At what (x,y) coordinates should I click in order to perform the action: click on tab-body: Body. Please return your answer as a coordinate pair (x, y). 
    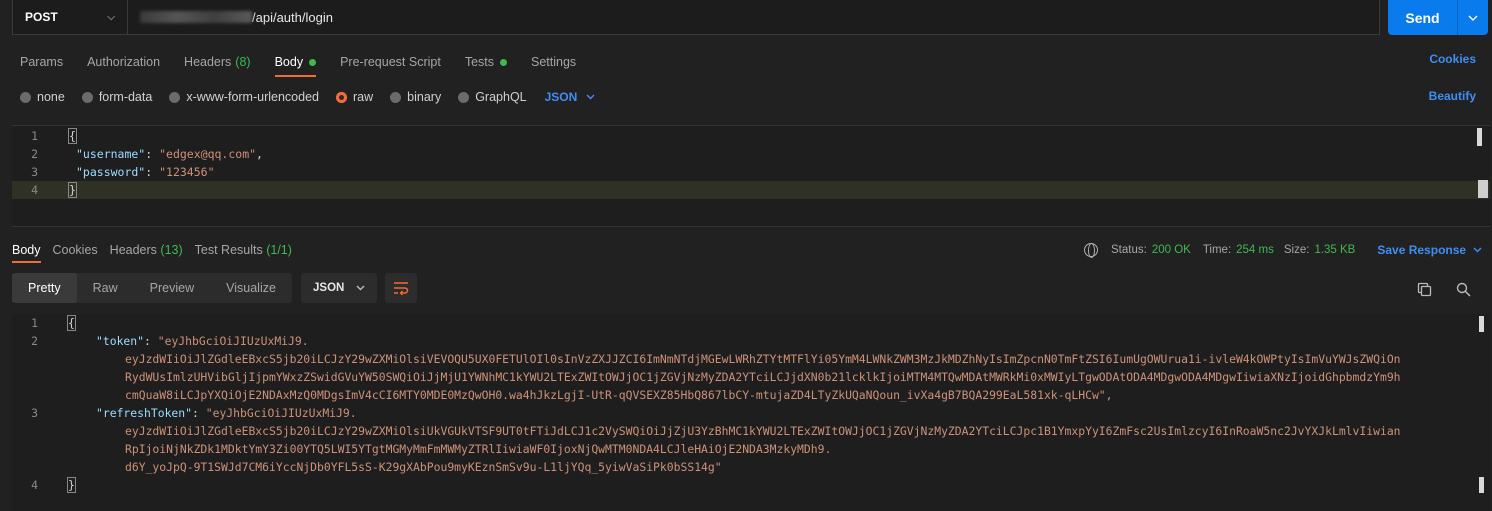
    Looking at the image, I should click on (295, 64).